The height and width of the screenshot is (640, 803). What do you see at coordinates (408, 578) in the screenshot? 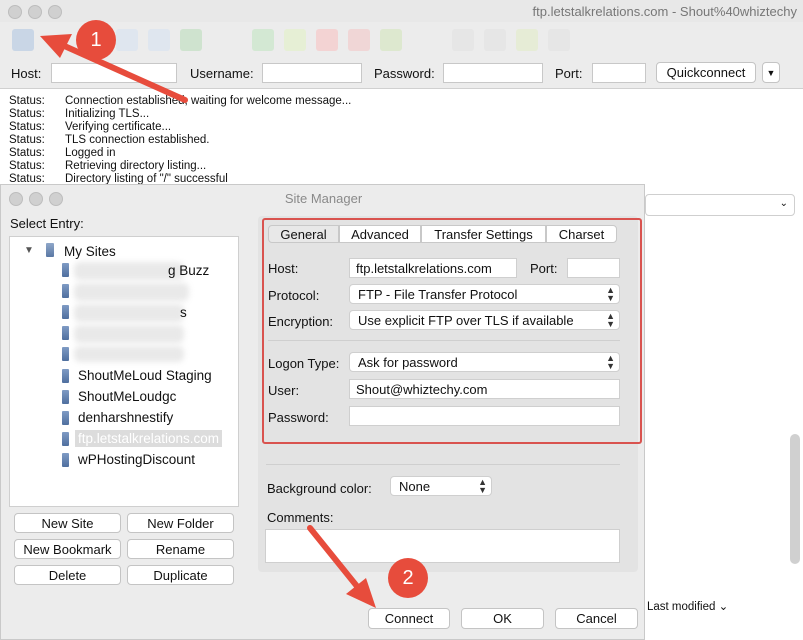
I see `step-2-badge: 2` at bounding box center [408, 578].